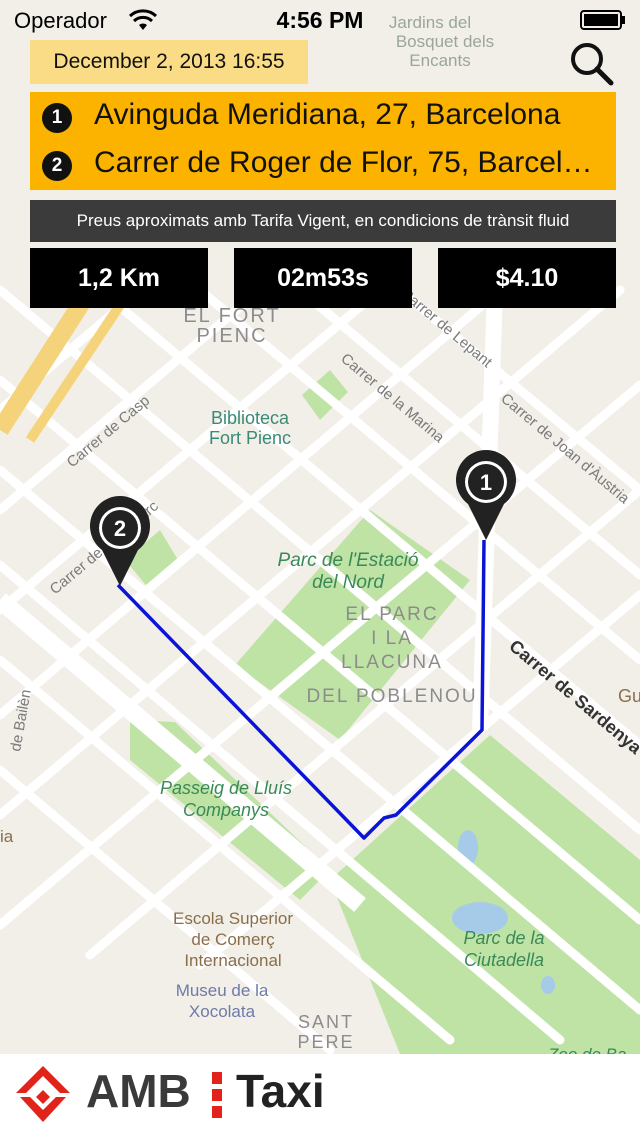 Image resolution: width=640 pixels, height=1136 pixels. I want to click on footer-brand-bar: AMB Taxi, so click(320, 1095).